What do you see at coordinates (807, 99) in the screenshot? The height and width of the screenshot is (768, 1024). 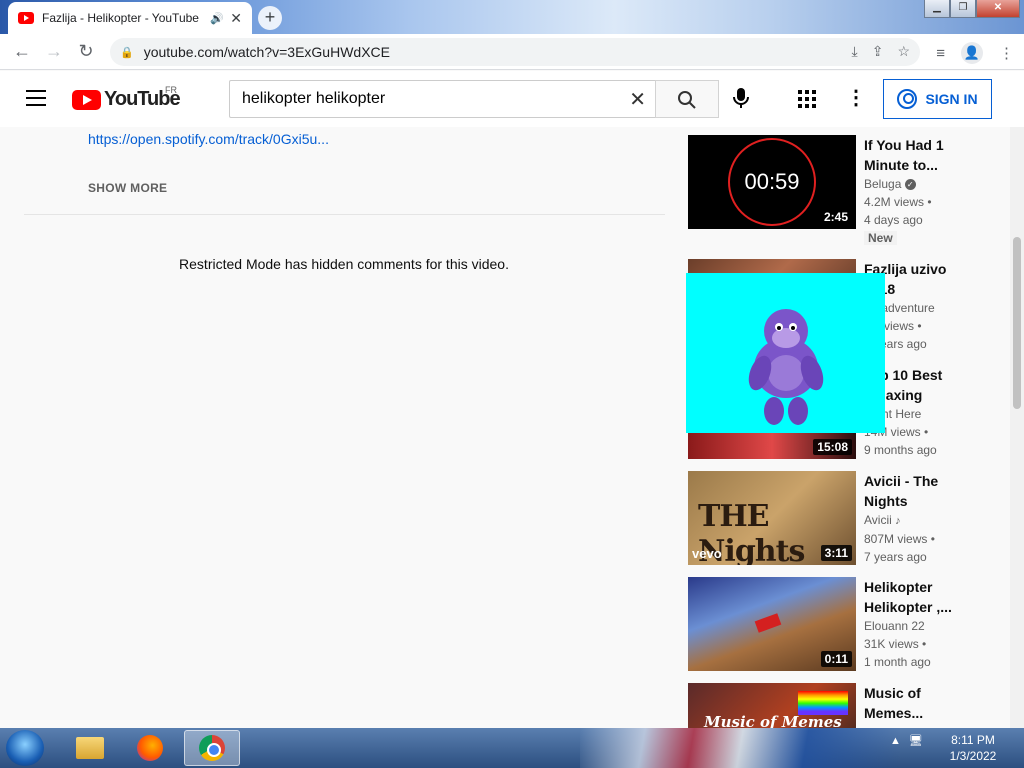 I see `apps-grid-icon` at bounding box center [807, 99].